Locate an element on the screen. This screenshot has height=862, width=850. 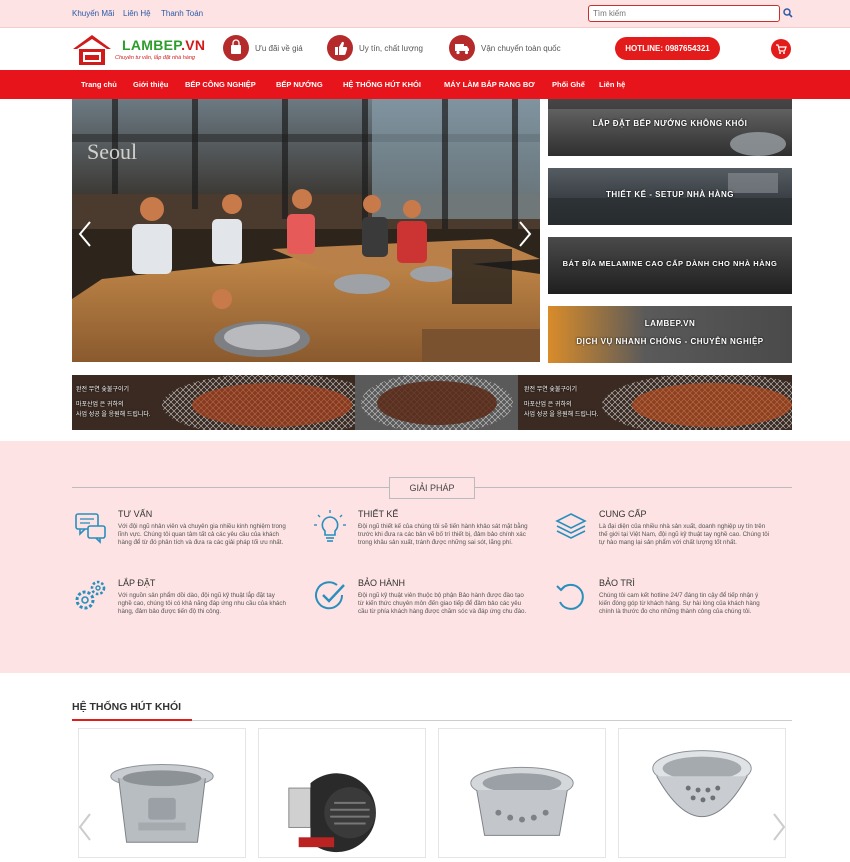
service-tu-van-title: TƯ VẤN is located at coordinates (135, 514).